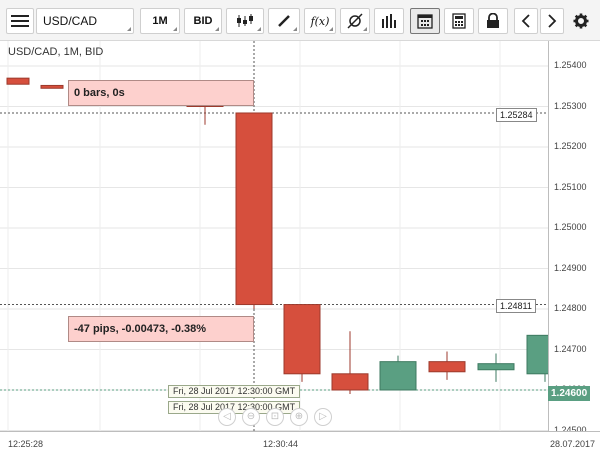 The width and height of the screenshot is (600, 459). I want to click on reset-icon: ⊡, so click(275, 416).